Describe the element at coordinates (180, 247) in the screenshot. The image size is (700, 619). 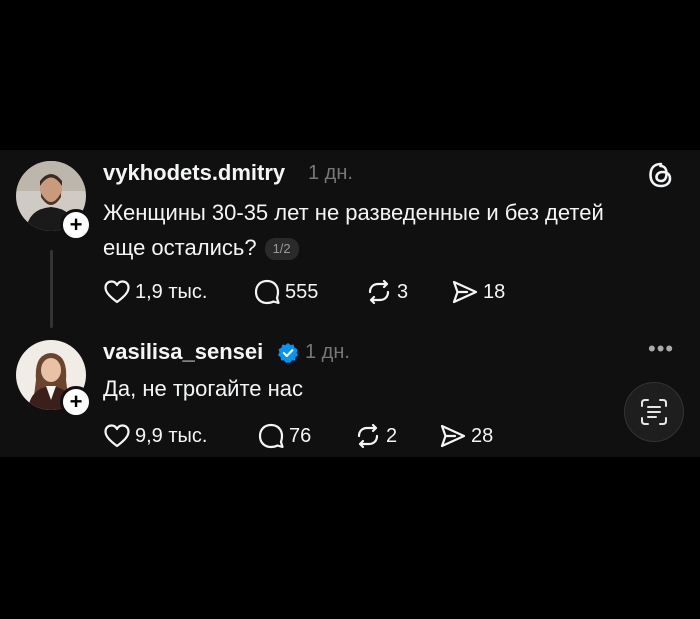
I see `post-text-line-2: еще остались?` at that location.